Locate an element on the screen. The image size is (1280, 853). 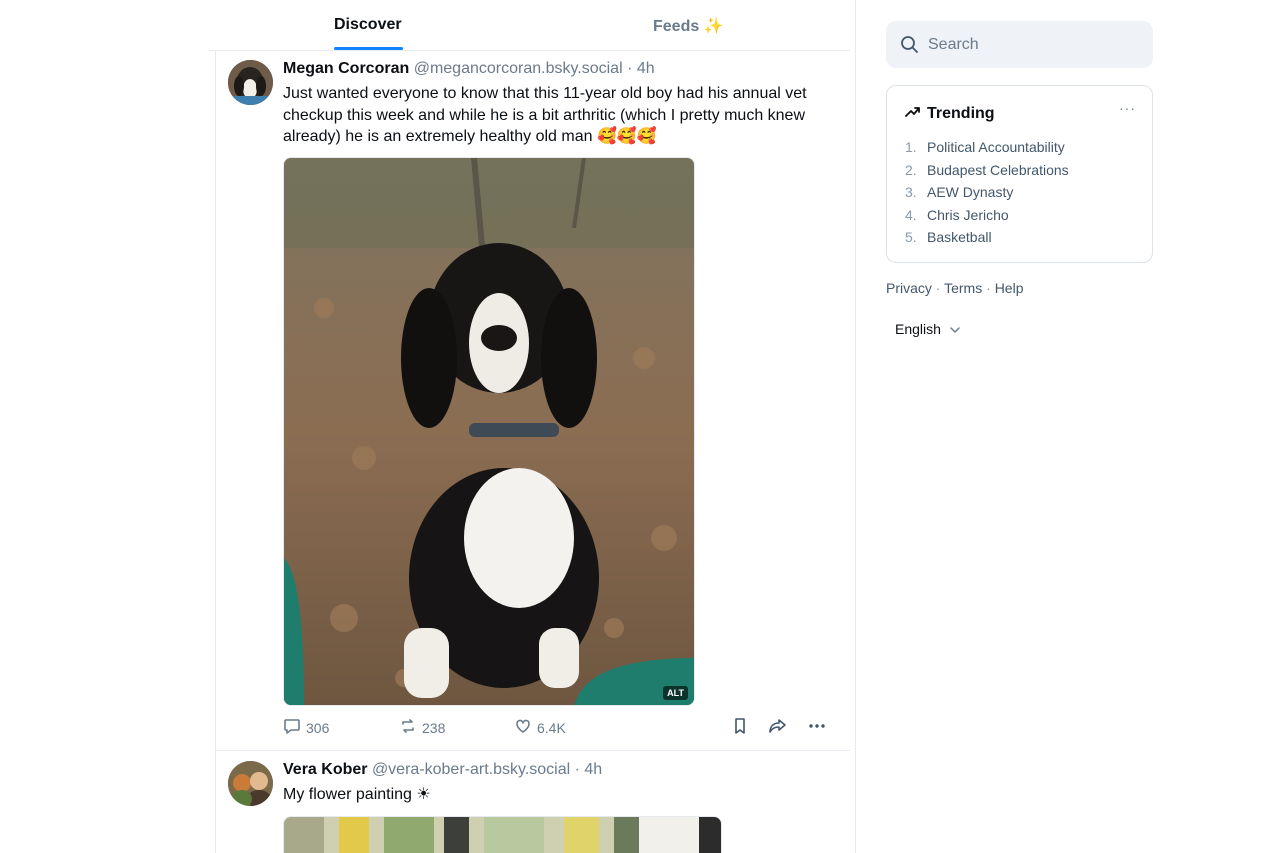
more-options-button is located at coordinates (817, 727).